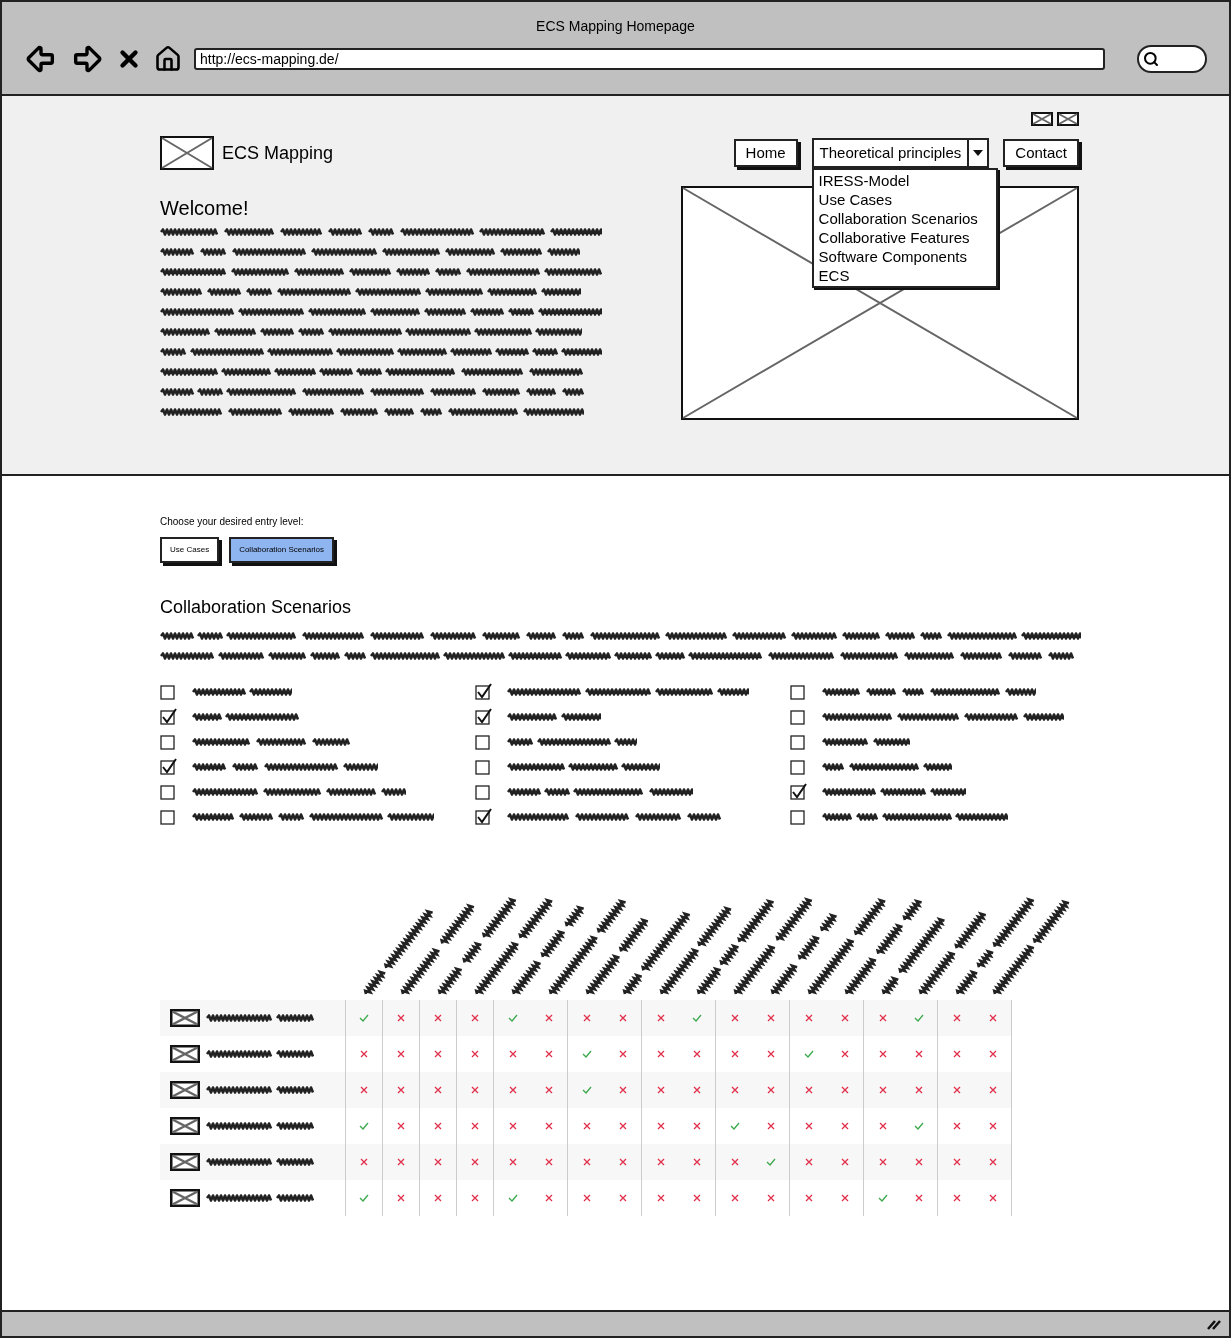 The width and height of the screenshot is (1231, 1338). Describe the element at coordinates (256, 607) in the screenshot. I see `section-heading: Collaboration Scenarios` at that location.